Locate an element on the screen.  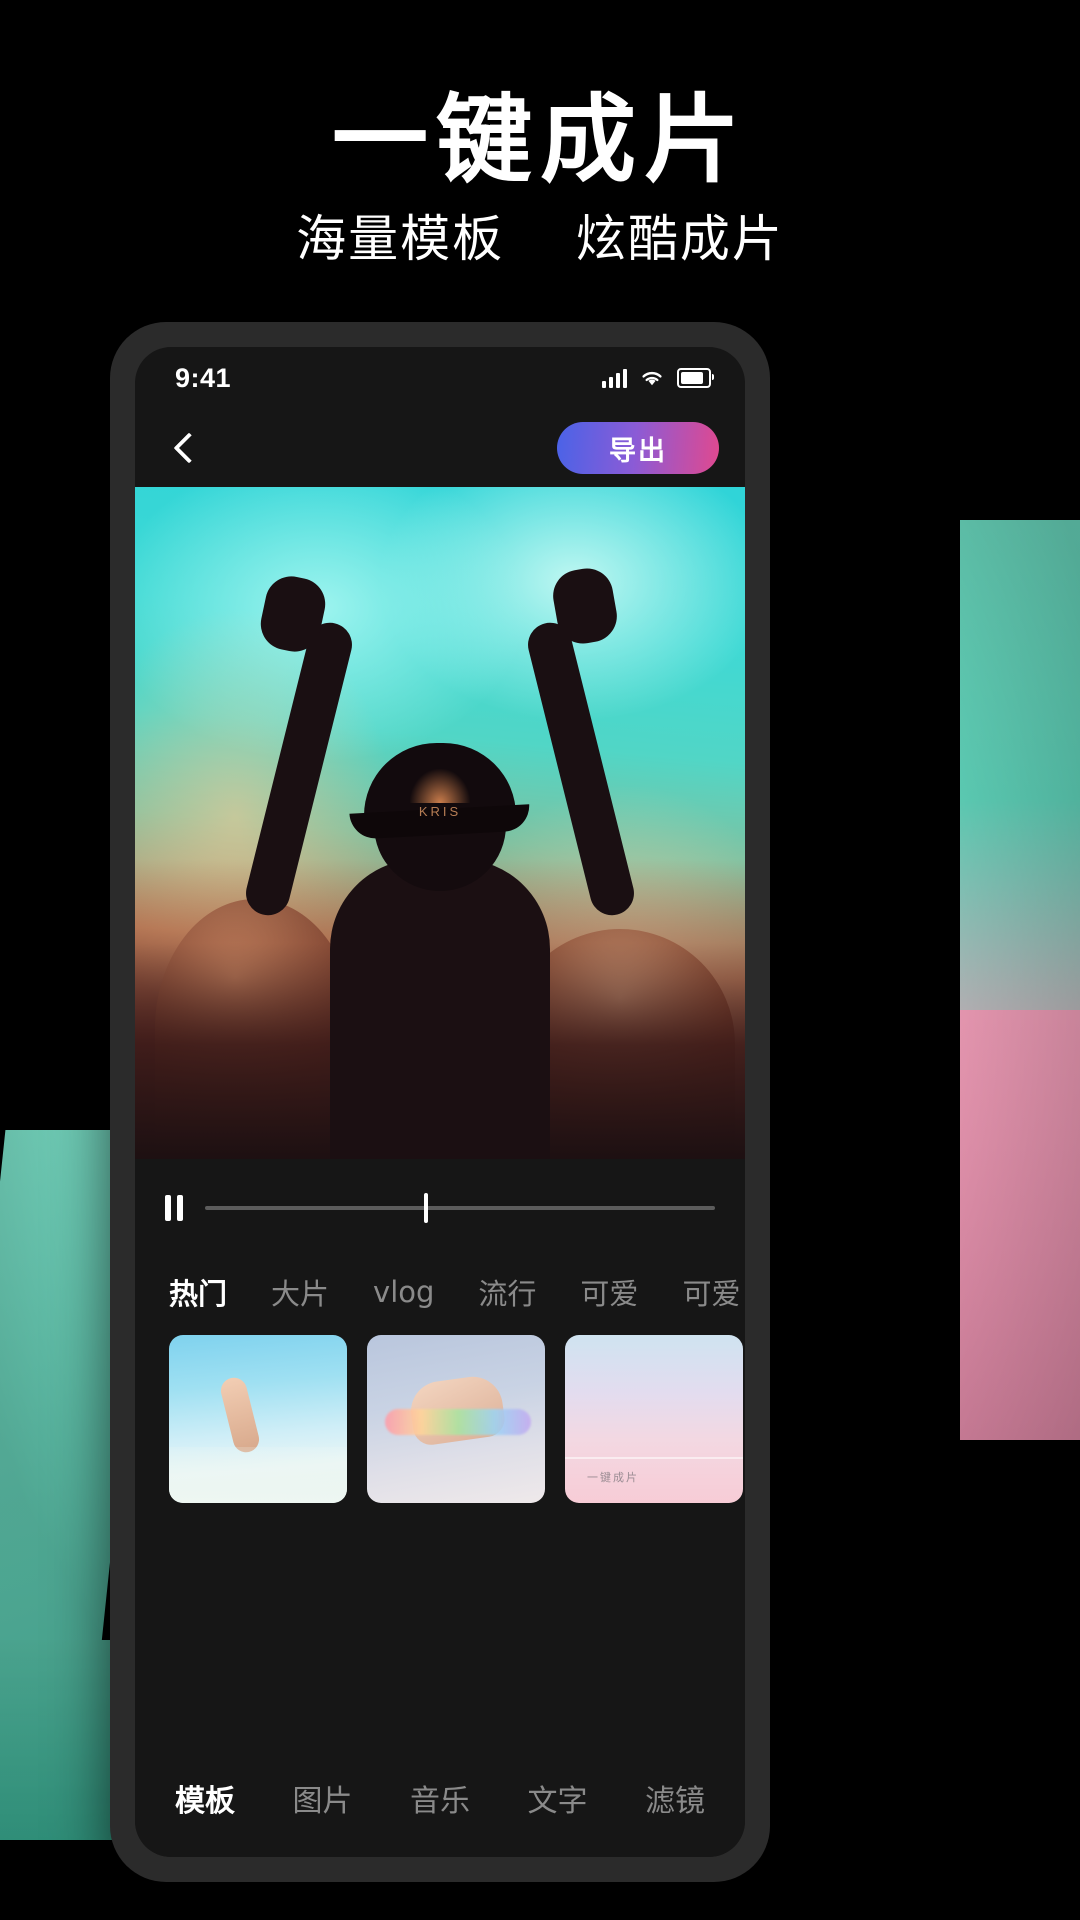
category-tab-5: 可爱 is located at coordinates (711, 1292).